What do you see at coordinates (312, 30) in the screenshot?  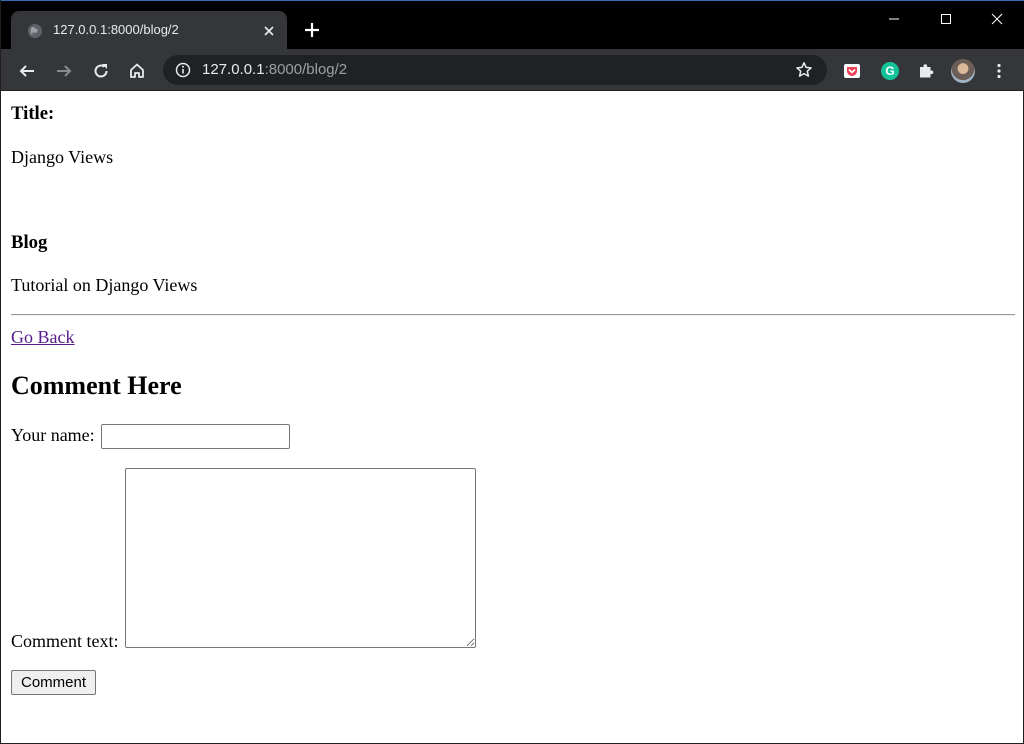 I see `plus-icon` at bounding box center [312, 30].